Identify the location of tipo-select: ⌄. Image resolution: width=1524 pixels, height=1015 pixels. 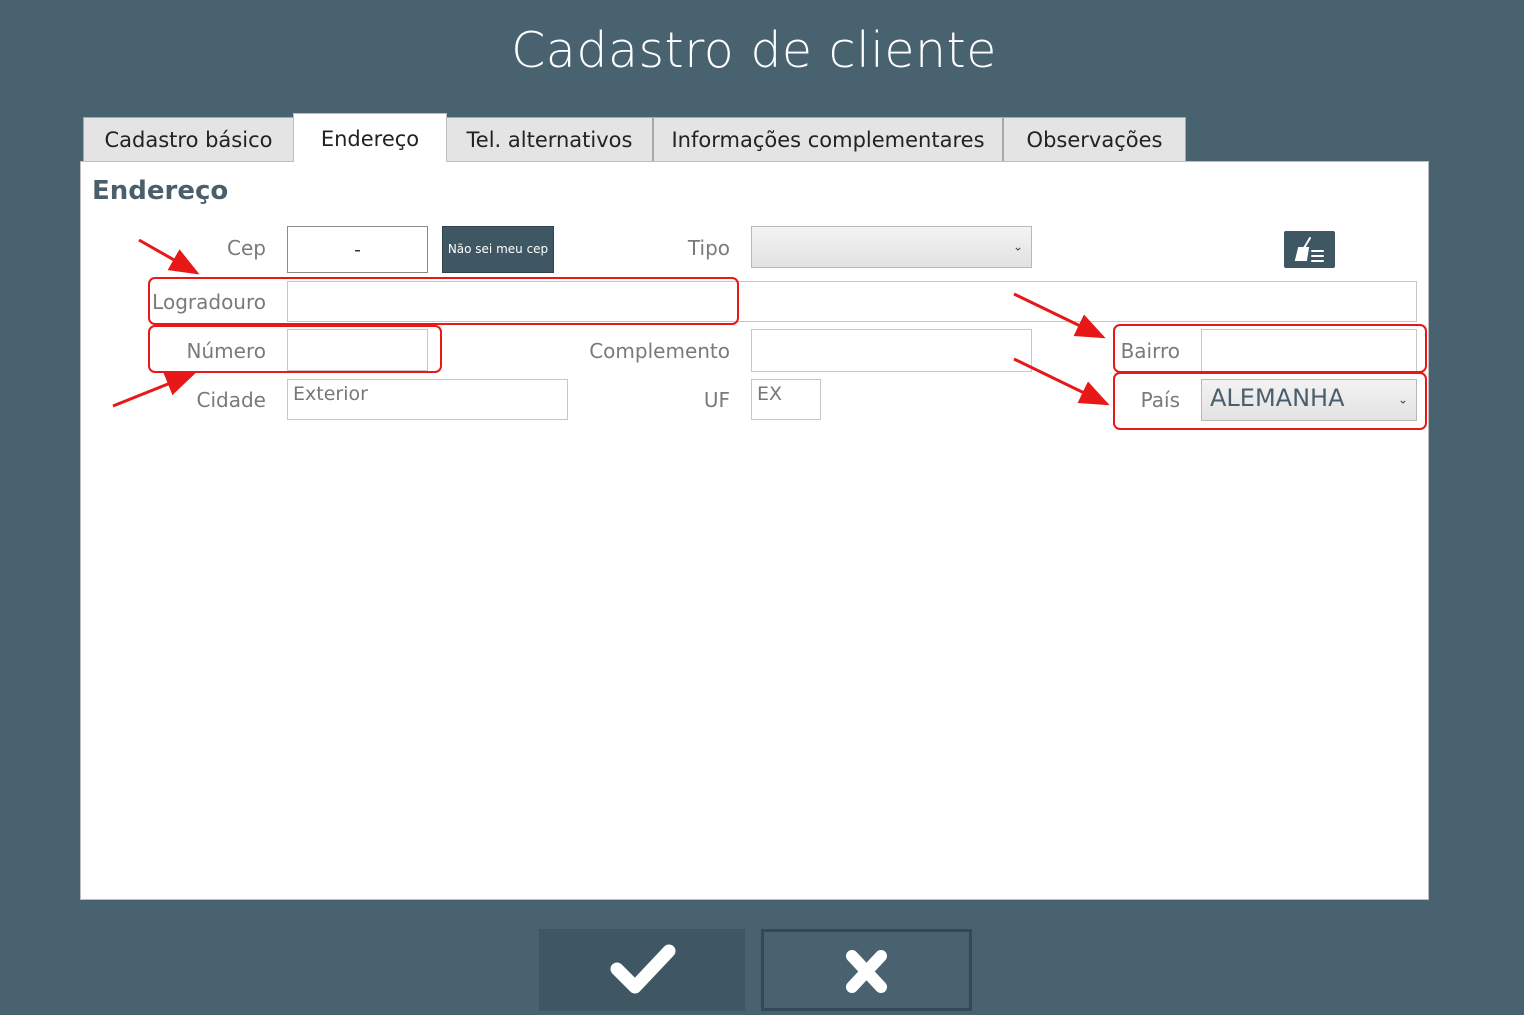
(891, 247).